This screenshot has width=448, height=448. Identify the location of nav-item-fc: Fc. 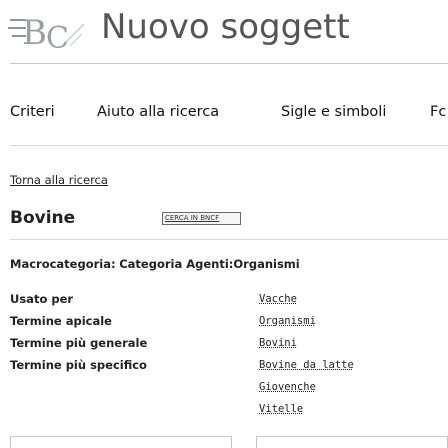
(438, 112).